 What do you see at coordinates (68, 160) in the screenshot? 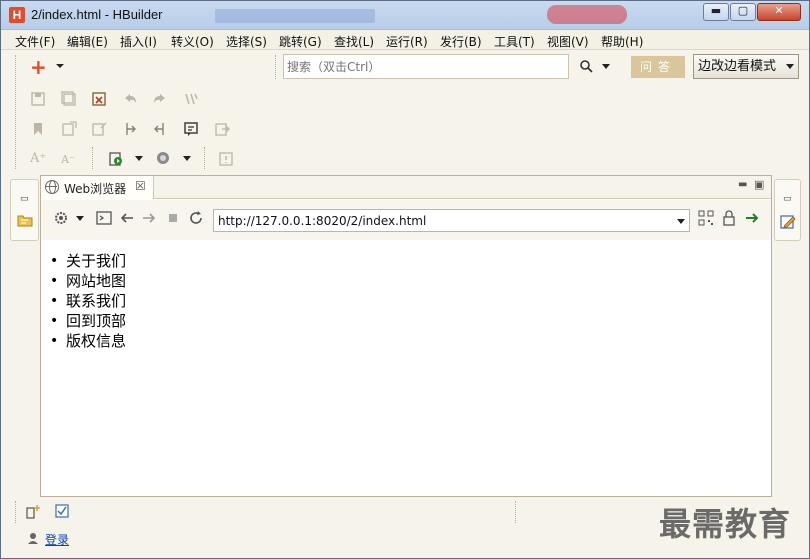
I see `font-decrease-icon: A⁻` at bounding box center [68, 160].